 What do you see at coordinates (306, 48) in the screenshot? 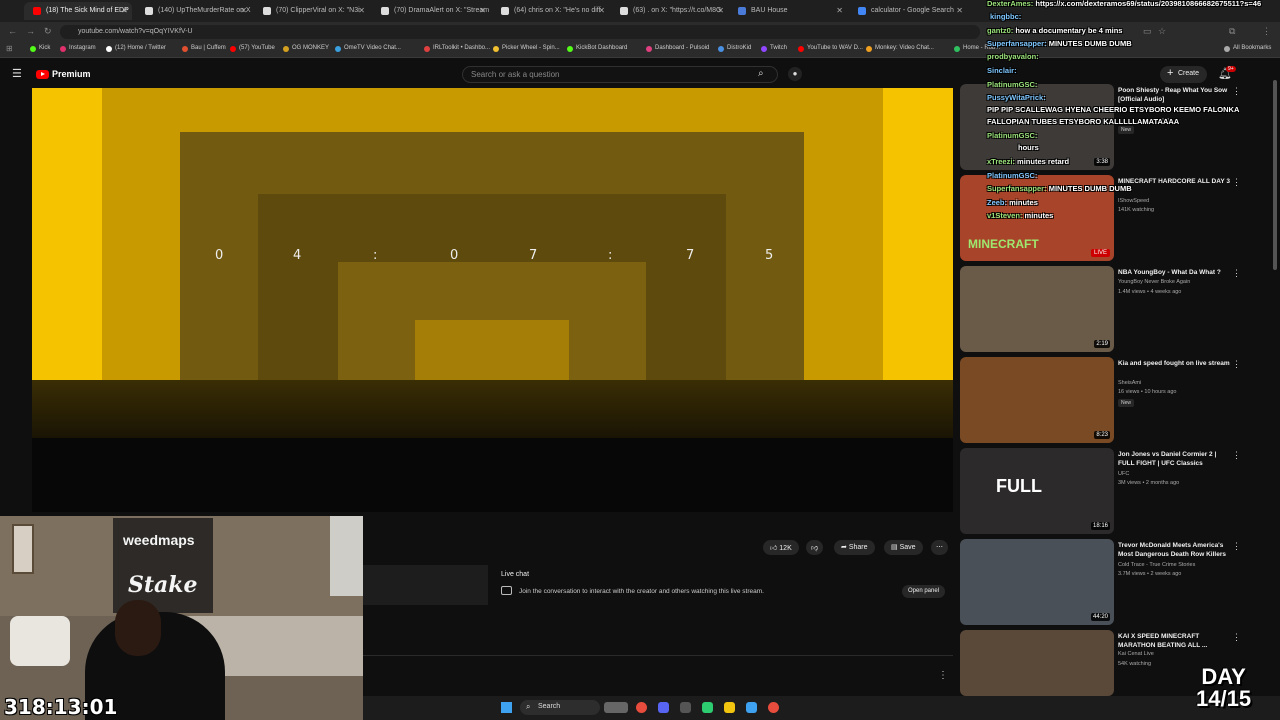
I see `bookmark-item: OG MONKEY` at bounding box center [306, 48].